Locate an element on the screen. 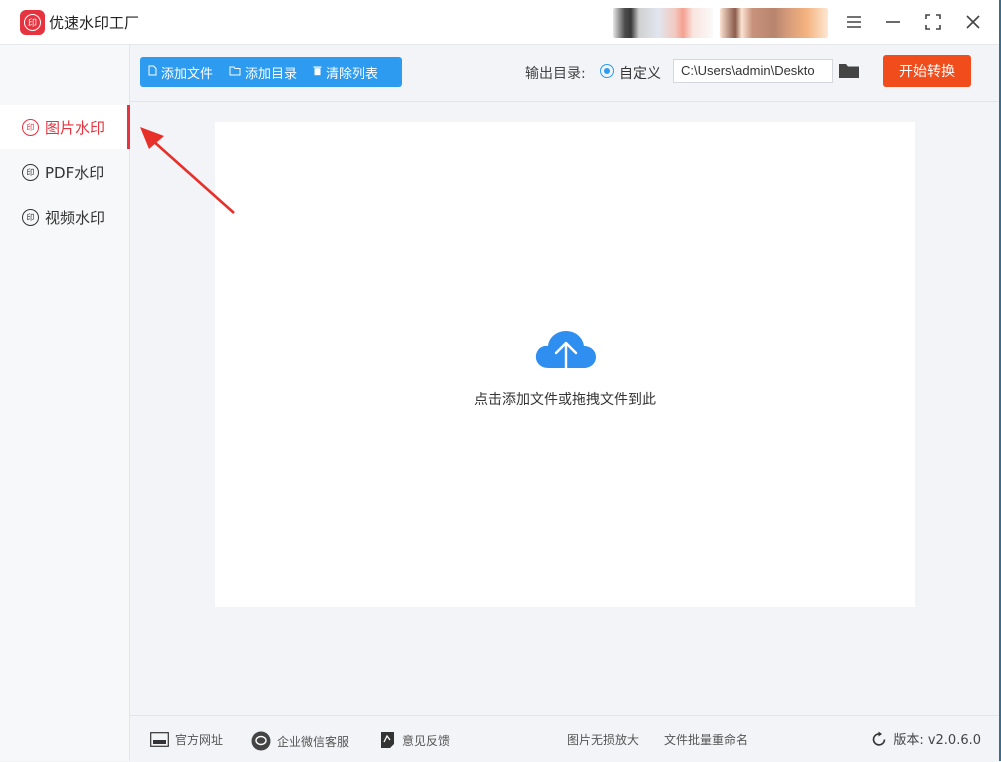  close-icon is located at coordinates (973, 22).